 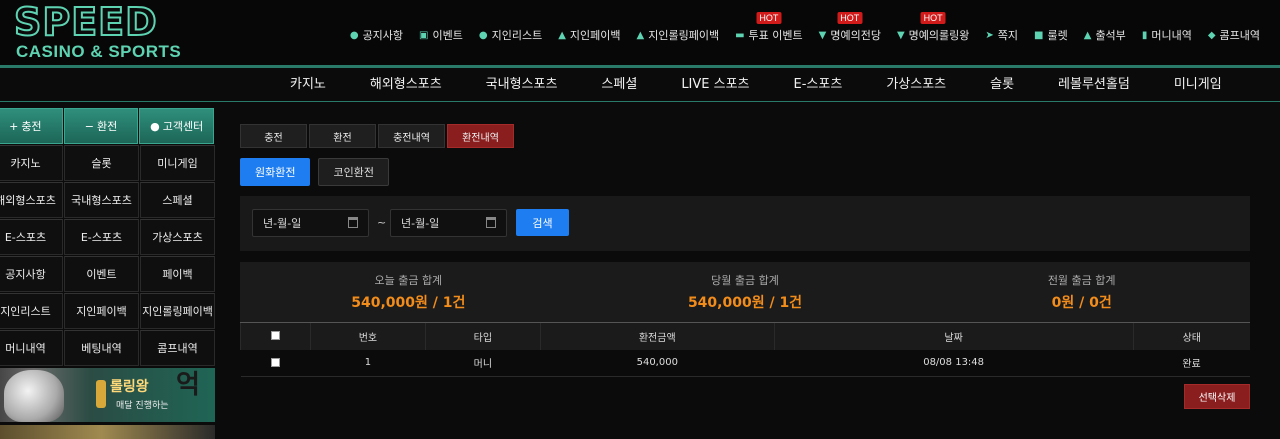 What do you see at coordinates (376, 35) in the screenshot?
I see `topnav-item: ● 공지사항` at bounding box center [376, 35].